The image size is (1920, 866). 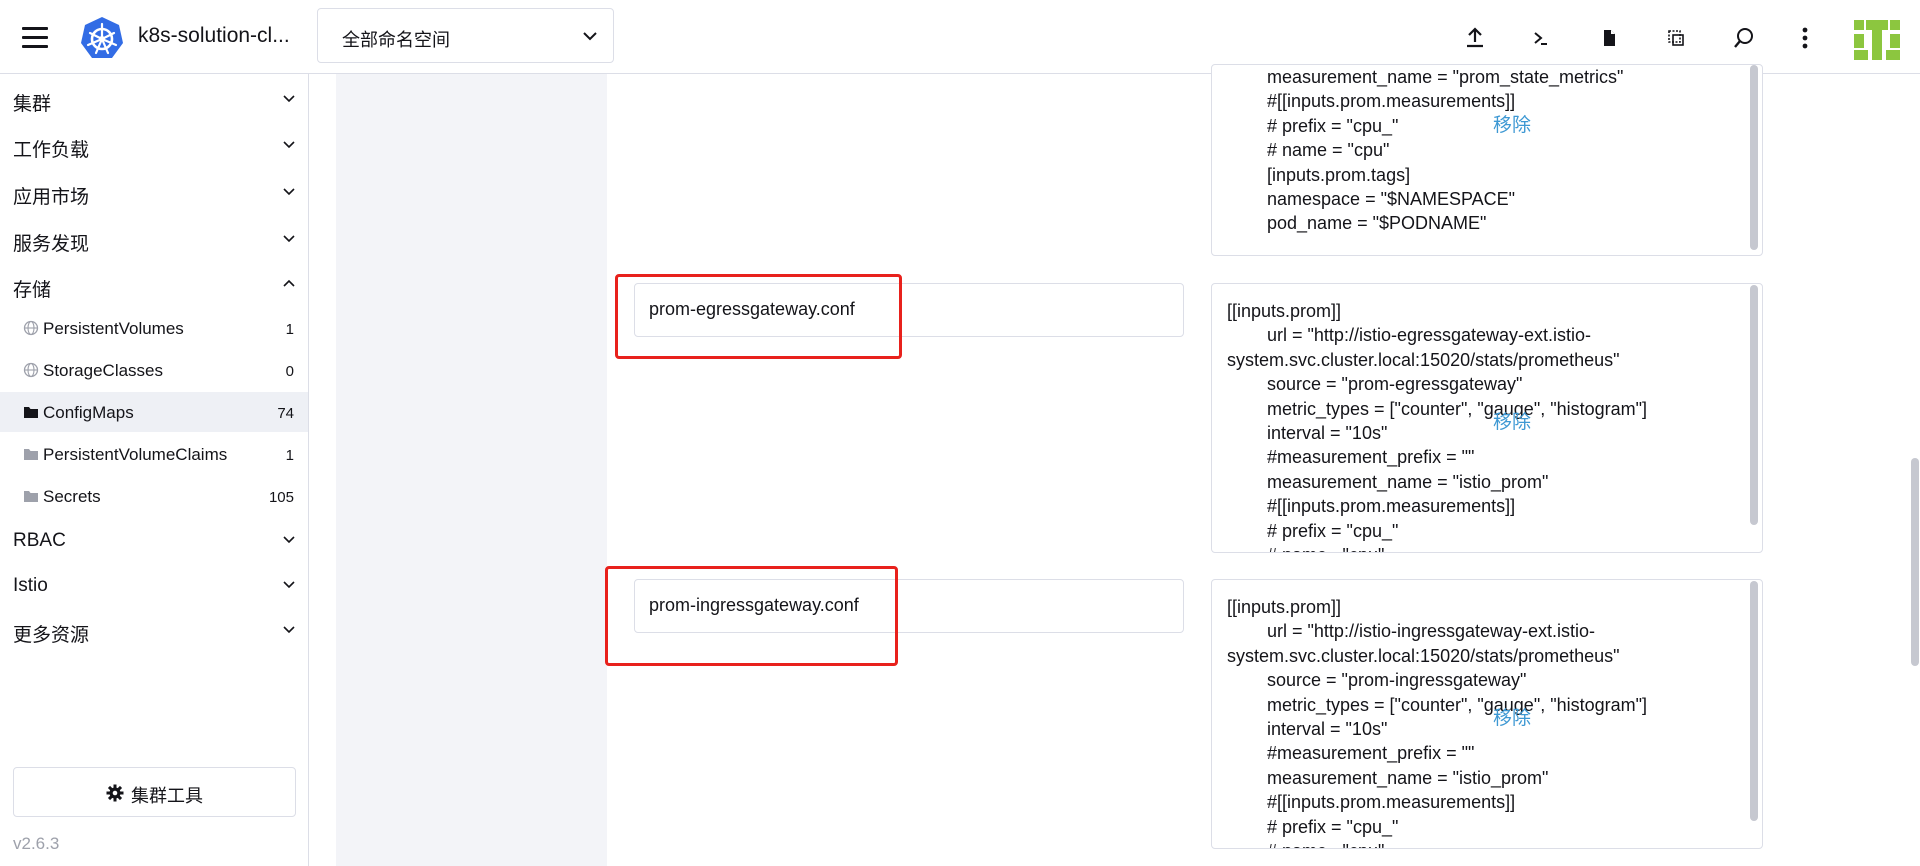 What do you see at coordinates (30, 585) in the screenshot?
I see `sidebar-group-label: Istio` at bounding box center [30, 585].